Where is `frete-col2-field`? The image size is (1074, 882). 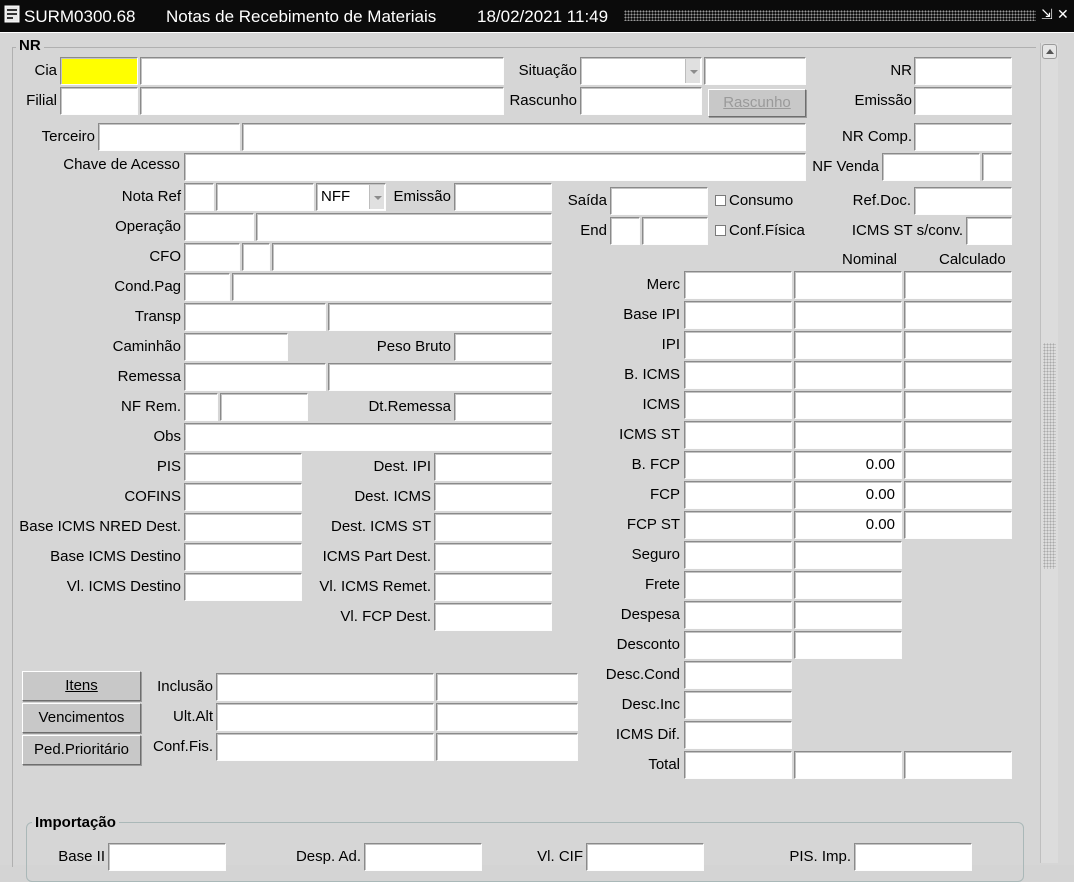
frete-col2-field is located at coordinates (848, 585).